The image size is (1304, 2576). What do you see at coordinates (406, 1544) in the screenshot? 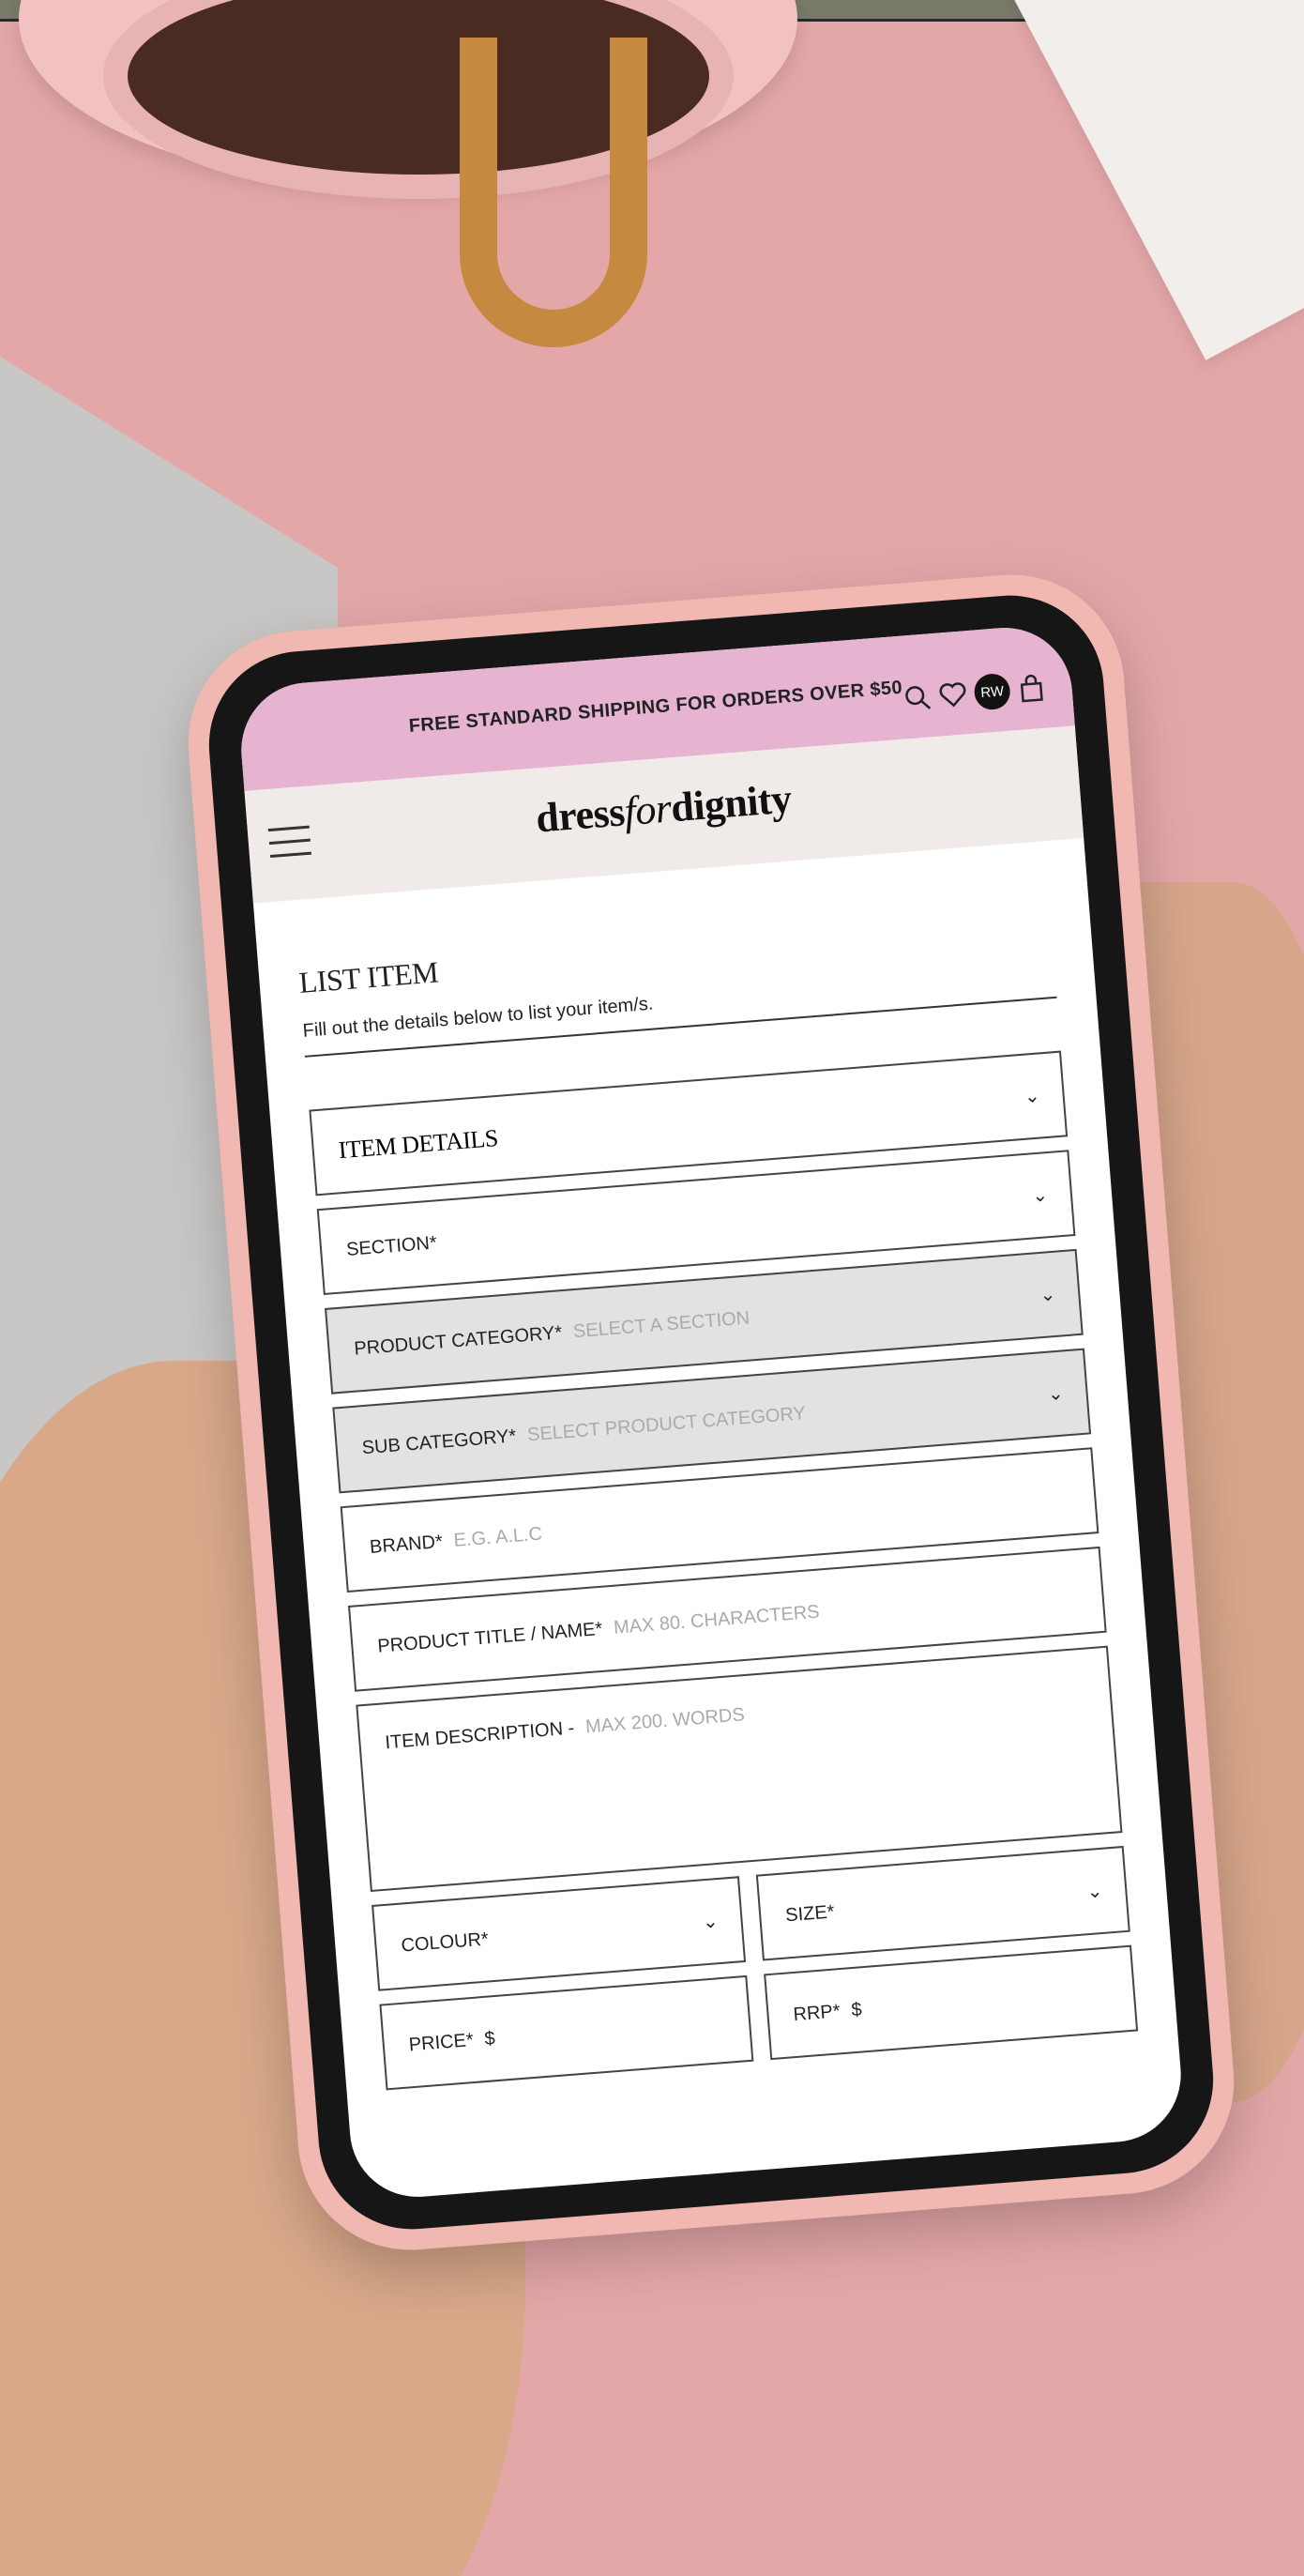
I see `brand-label: BRAND*` at bounding box center [406, 1544].